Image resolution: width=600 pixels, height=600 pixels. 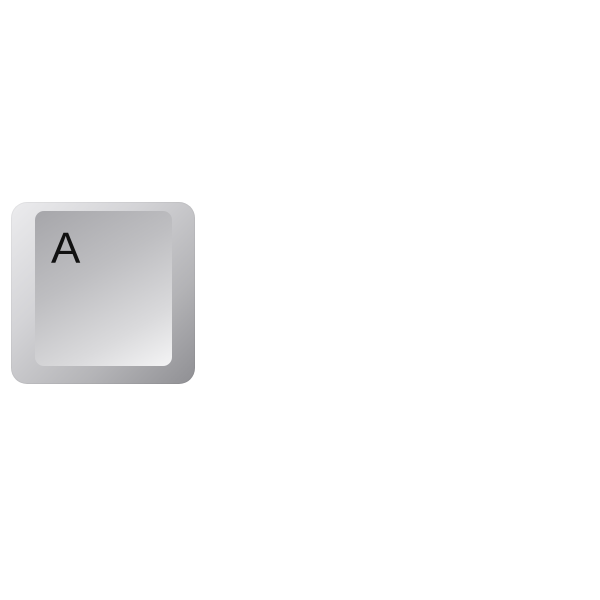 I want to click on key-face: A, so click(x=103, y=288).